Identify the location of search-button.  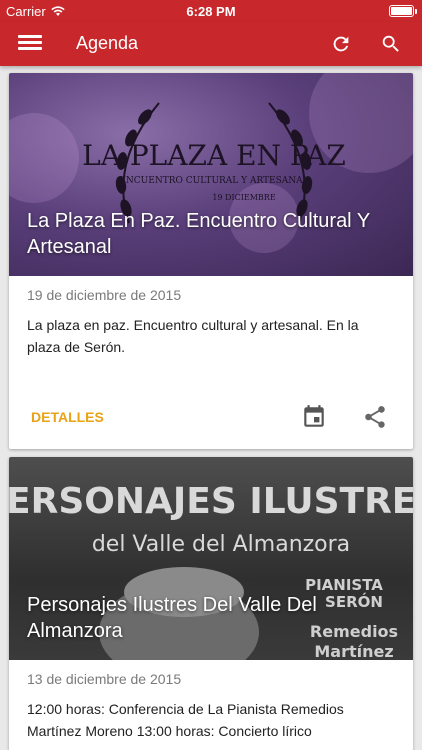
(391, 44).